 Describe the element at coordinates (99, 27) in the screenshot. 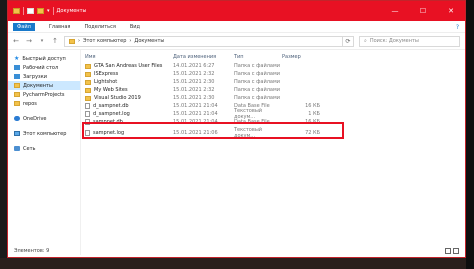

I see `tab-share: Поделиться` at that location.